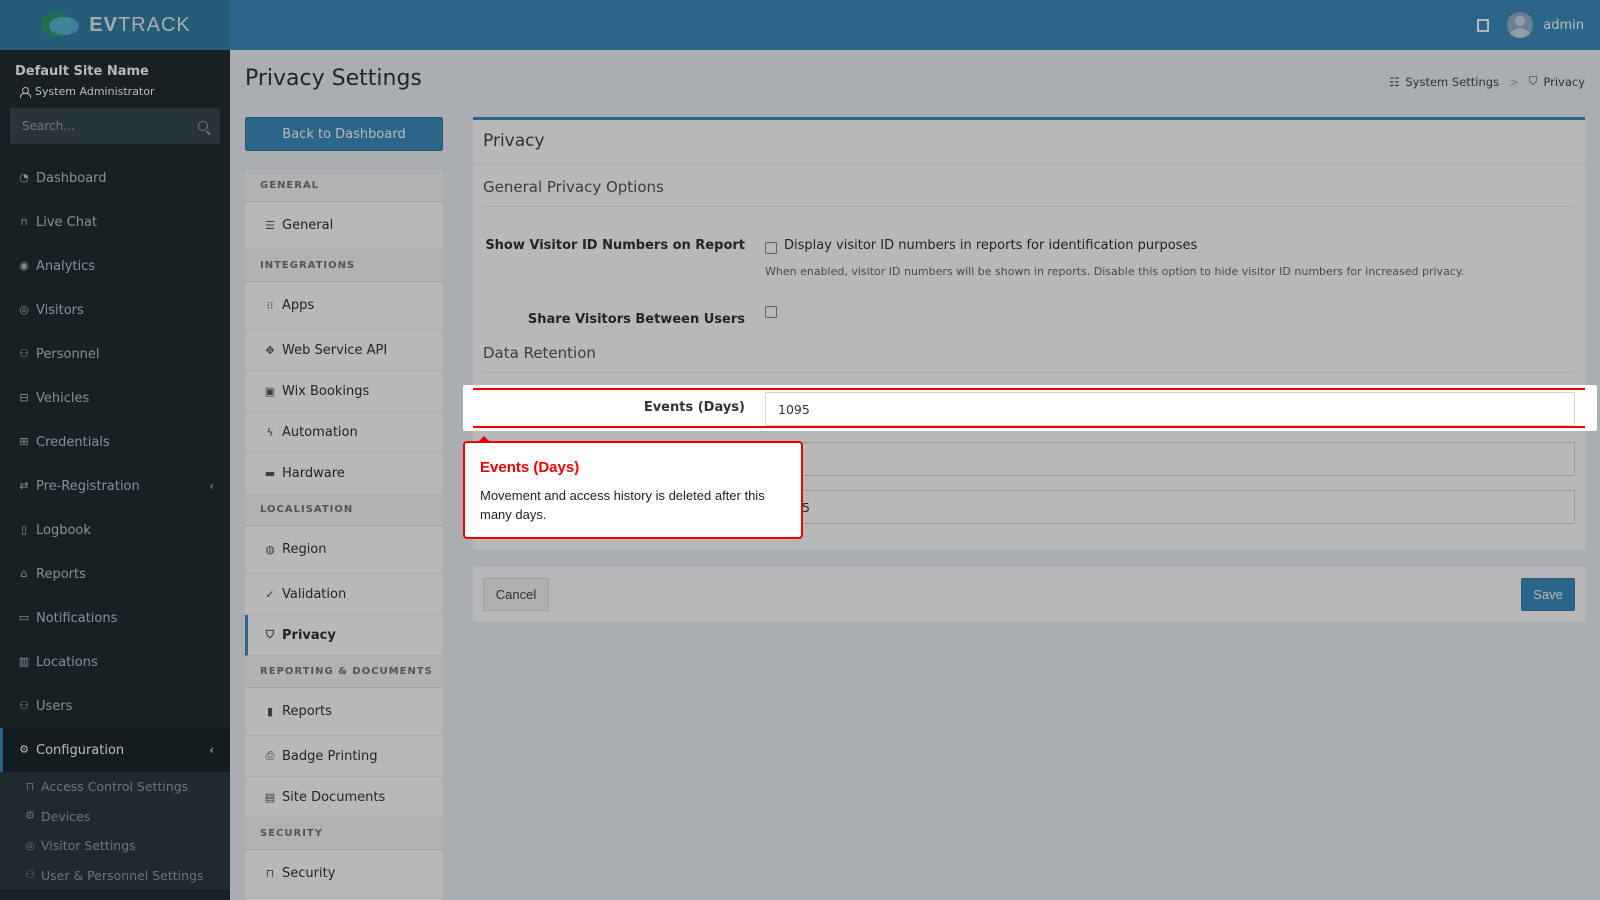 This screenshot has width=1600, height=900. I want to click on sidebar-item-vehicles: ⊟ Vehicles, so click(115, 398).